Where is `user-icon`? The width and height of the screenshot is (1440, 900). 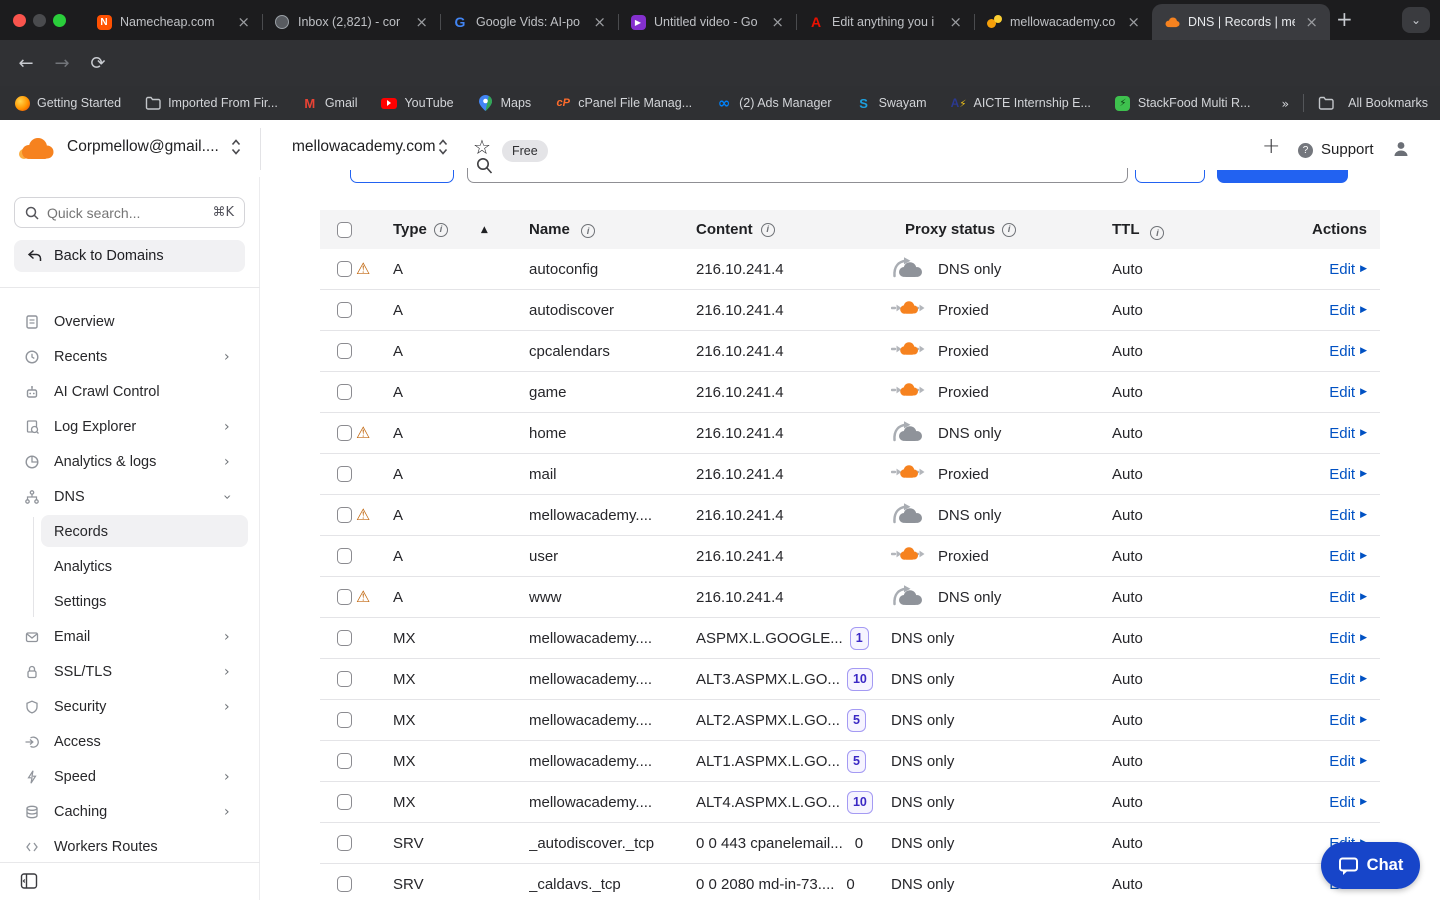
user-icon is located at coordinates (1401, 149).